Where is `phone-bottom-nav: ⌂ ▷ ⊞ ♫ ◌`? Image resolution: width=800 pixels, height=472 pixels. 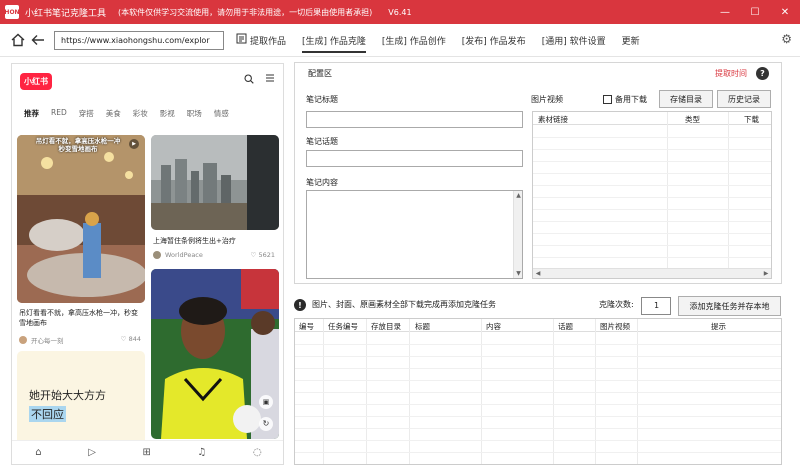 phone-bottom-nav: ⌂ ▷ ⊞ ♫ ◌ is located at coordinates (147, 452).